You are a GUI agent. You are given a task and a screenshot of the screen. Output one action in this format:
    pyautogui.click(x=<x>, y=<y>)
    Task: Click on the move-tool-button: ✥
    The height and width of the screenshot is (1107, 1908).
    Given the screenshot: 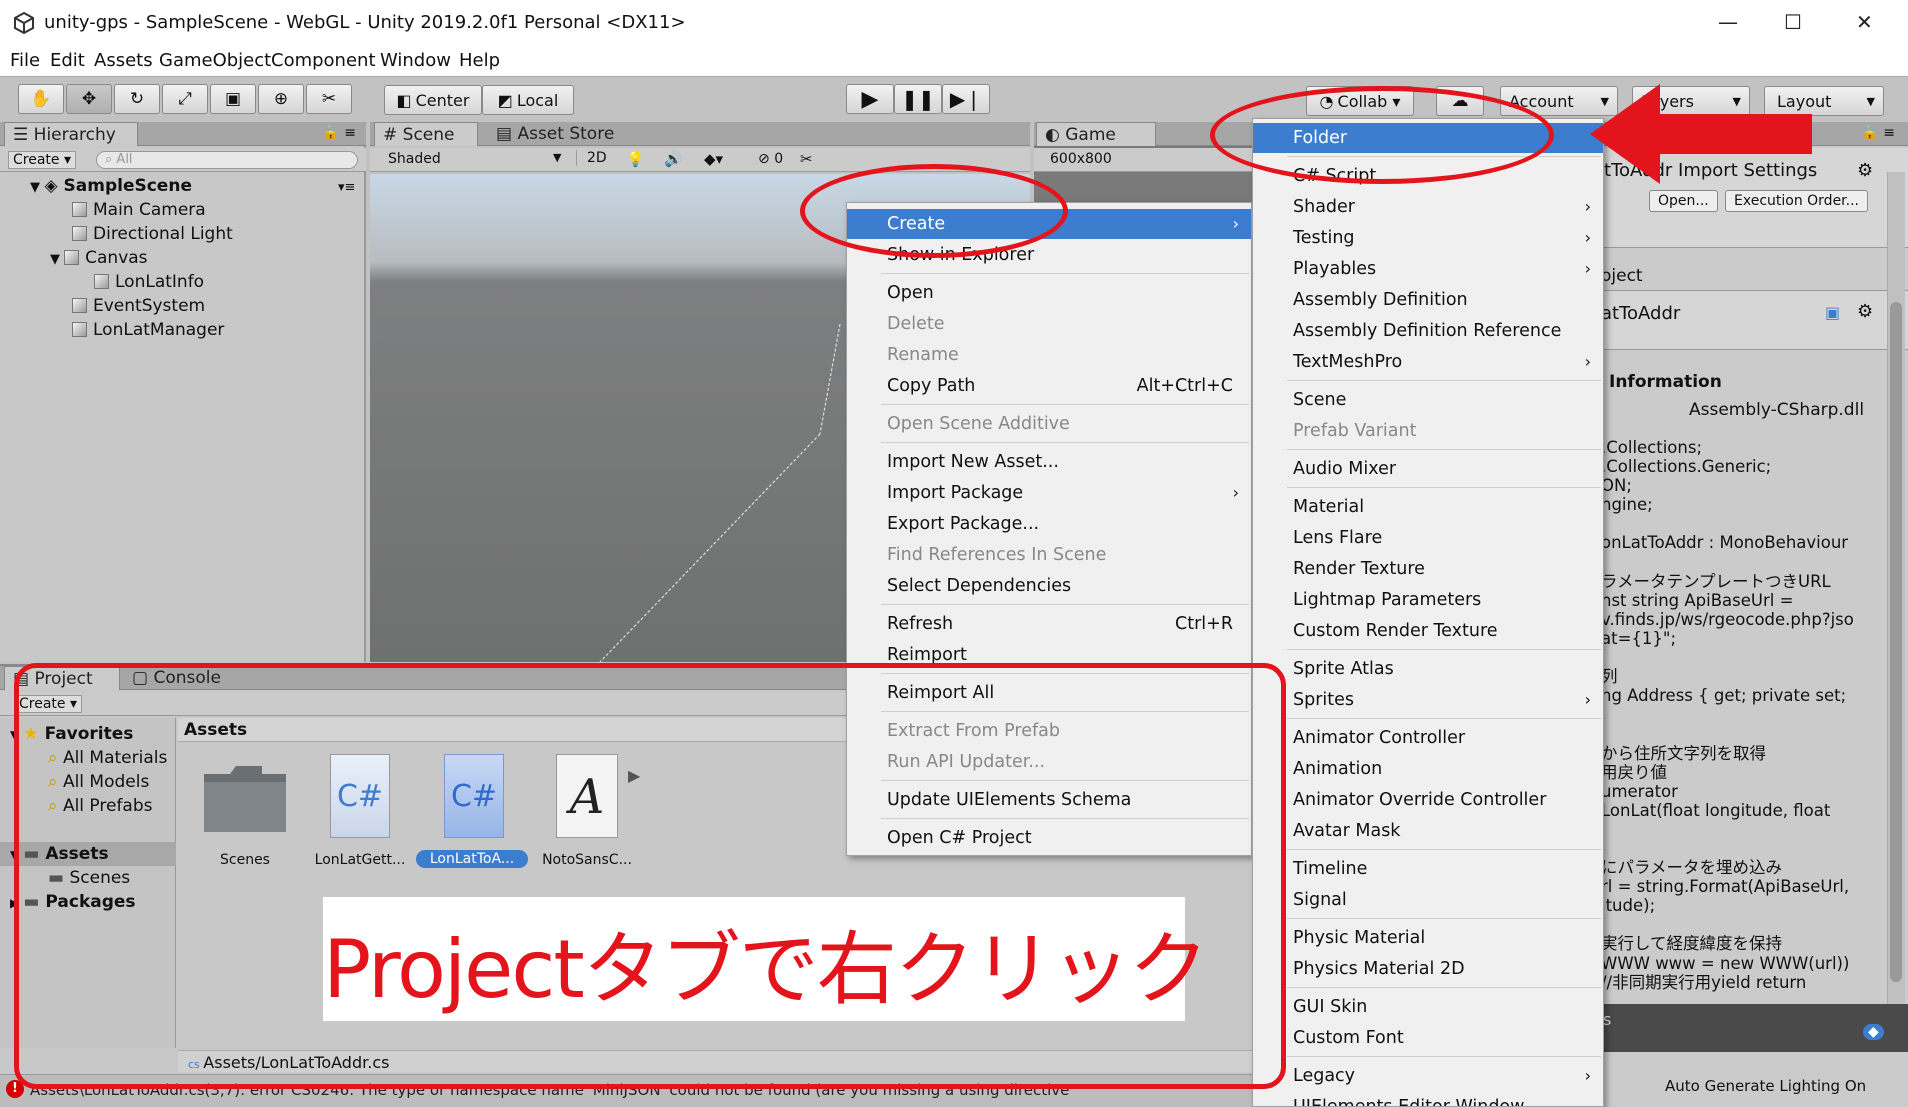 What is the action you would take?
    pyautogui.click(x=89, y=99)
    